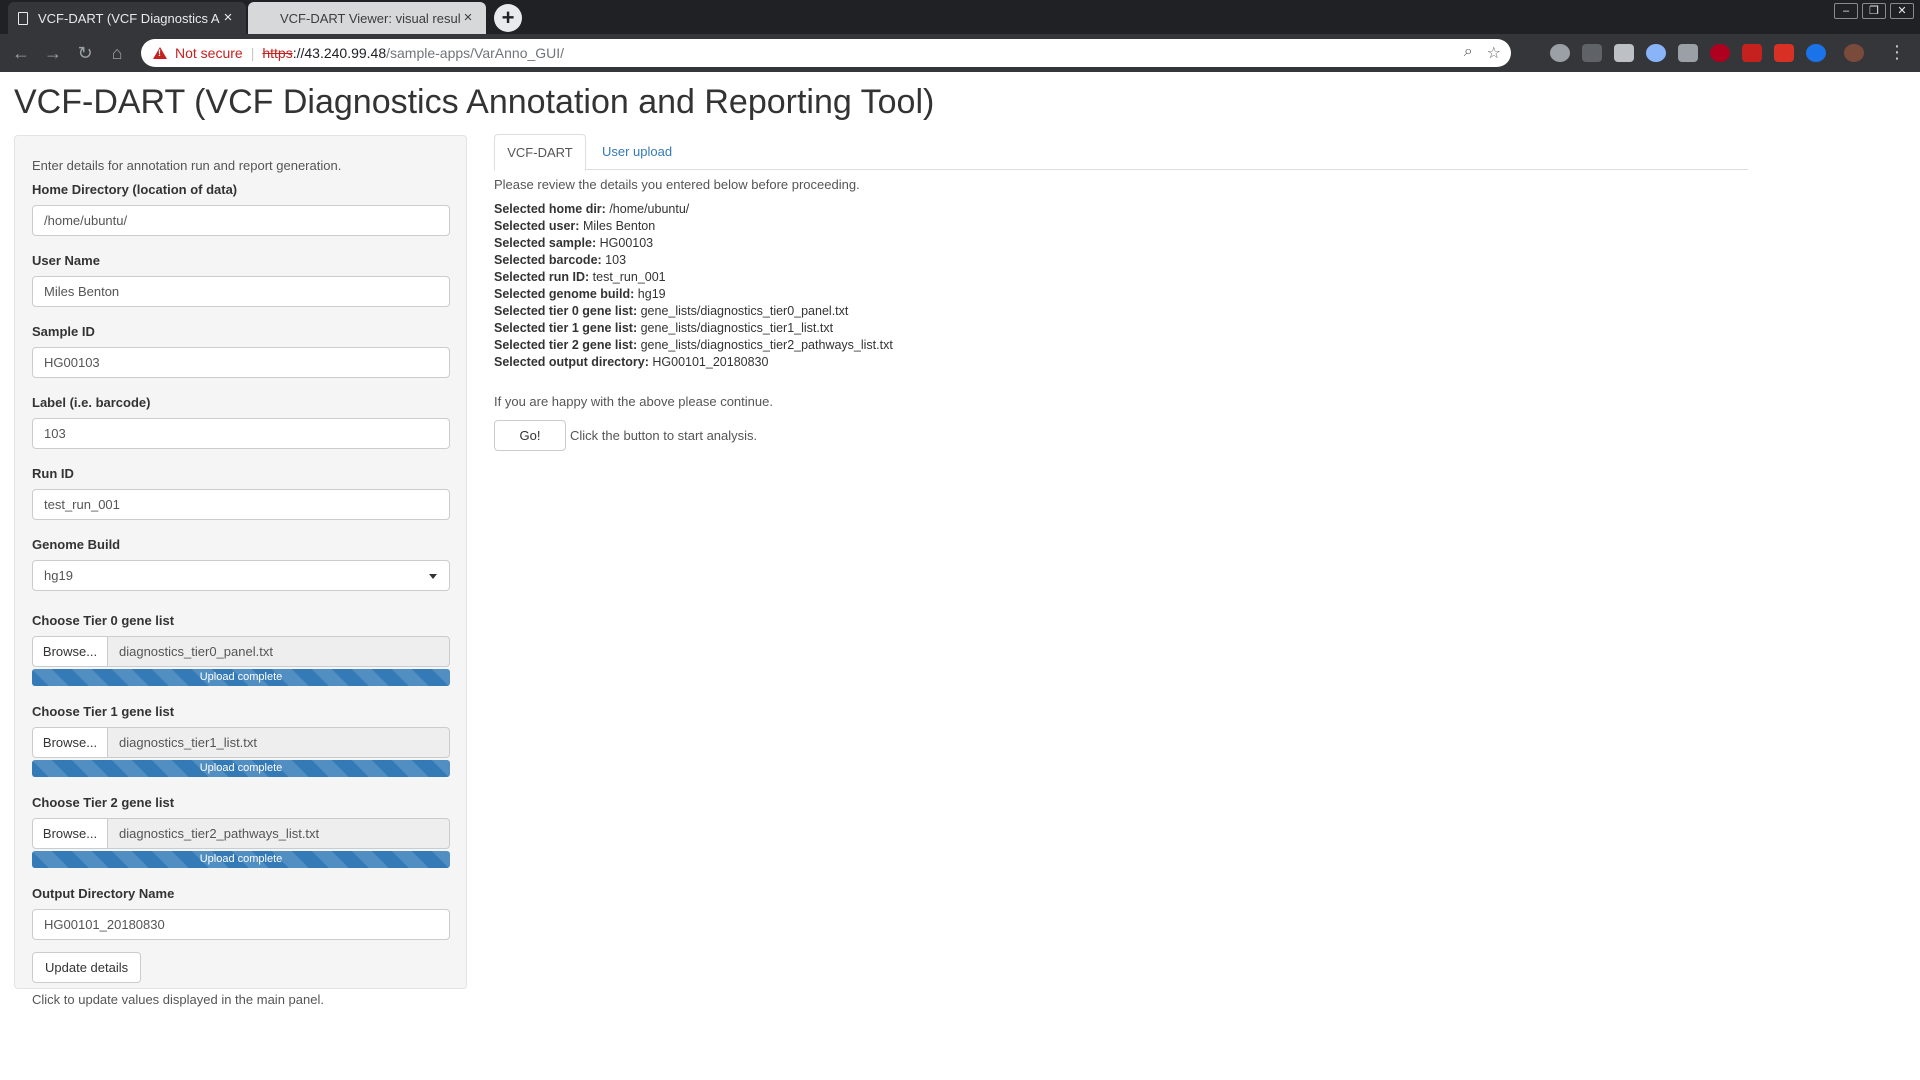 Image resolution: width=1920 pixels, height=1080 pixels. What do you see at coordinates (1121, 226) in the screenshot?
I see `detail-row: Selected user: Miles Benton` at bounding box center [1121, 226].